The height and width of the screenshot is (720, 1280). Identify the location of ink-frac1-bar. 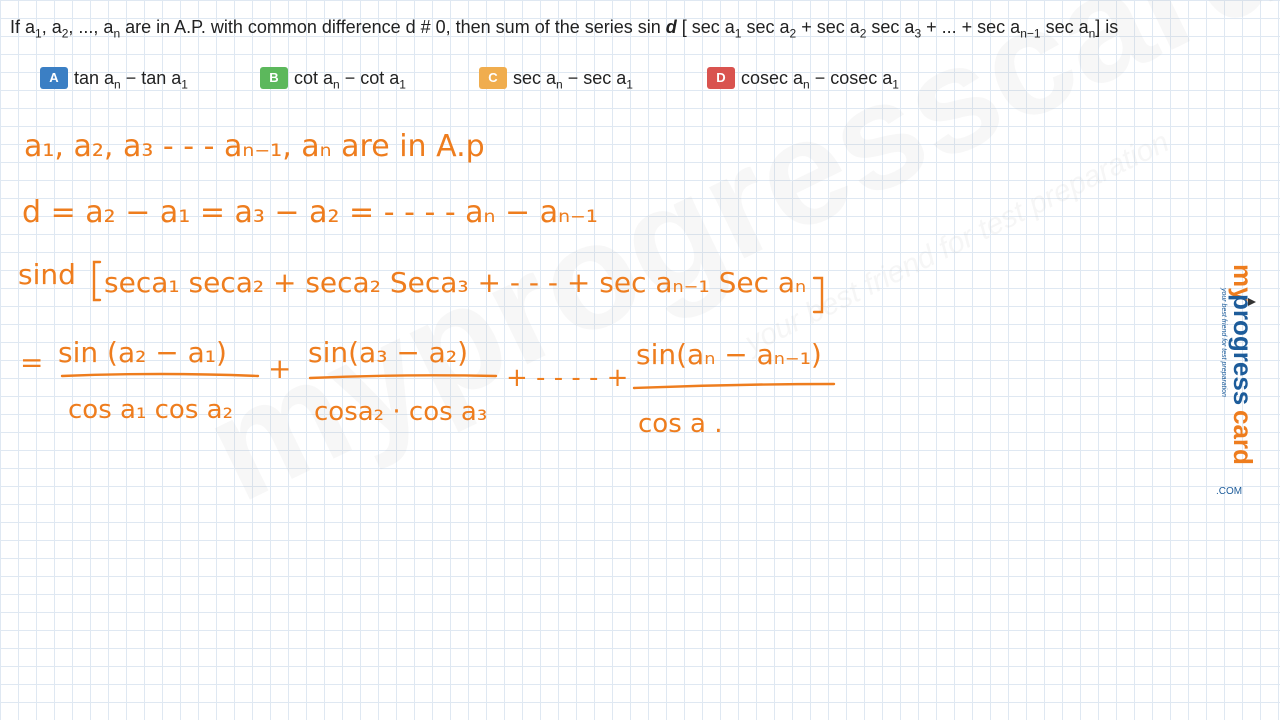
(160, 375).